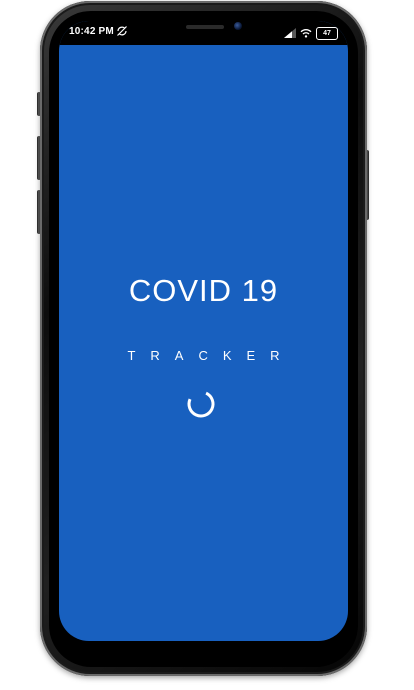 This screenshot has height=690, width=414. Describe the element at coordinates (91, 31) in the screenshot. I see `status-time: 10:42 PM` at that location.